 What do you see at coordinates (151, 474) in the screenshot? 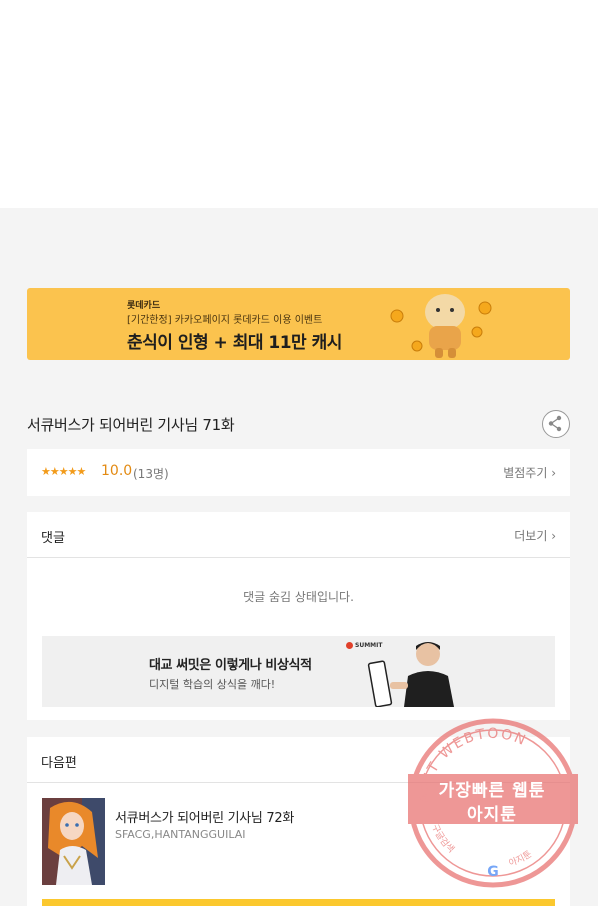
I see `rating-count: (13명)` at bounding box center [151, 474].